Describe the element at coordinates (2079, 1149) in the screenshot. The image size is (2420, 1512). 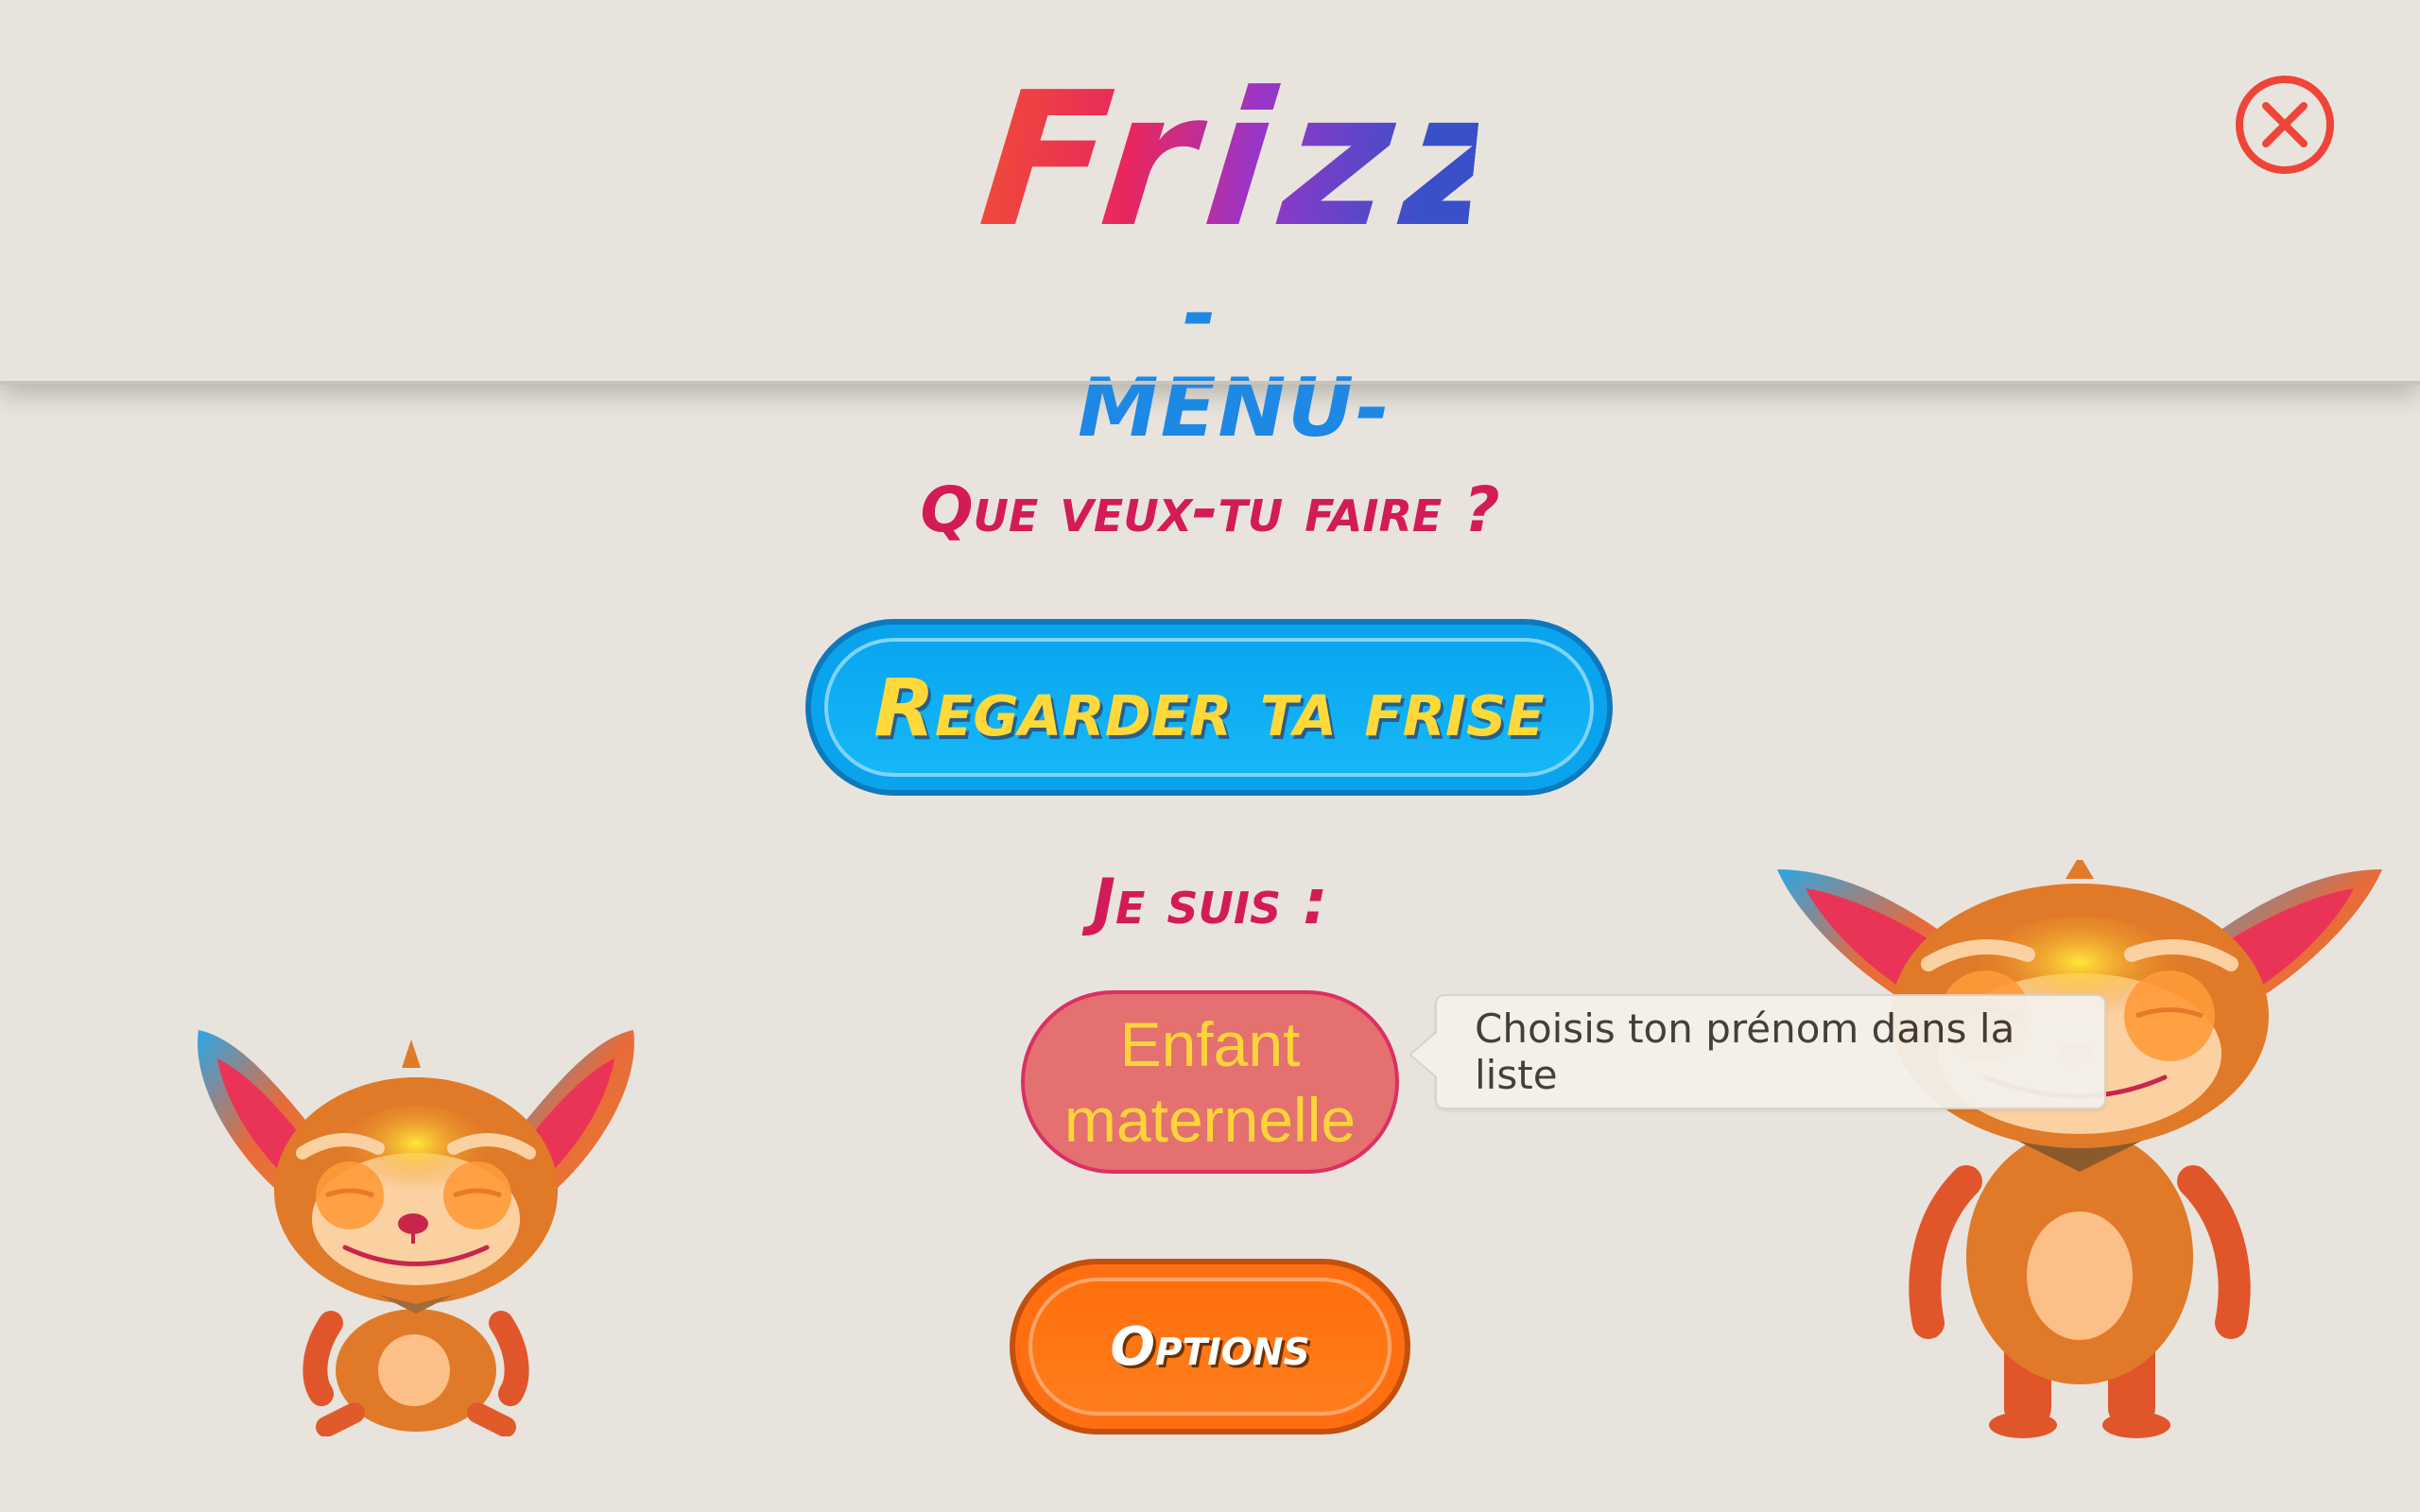
I see `mascot-standing-icon` at that location.